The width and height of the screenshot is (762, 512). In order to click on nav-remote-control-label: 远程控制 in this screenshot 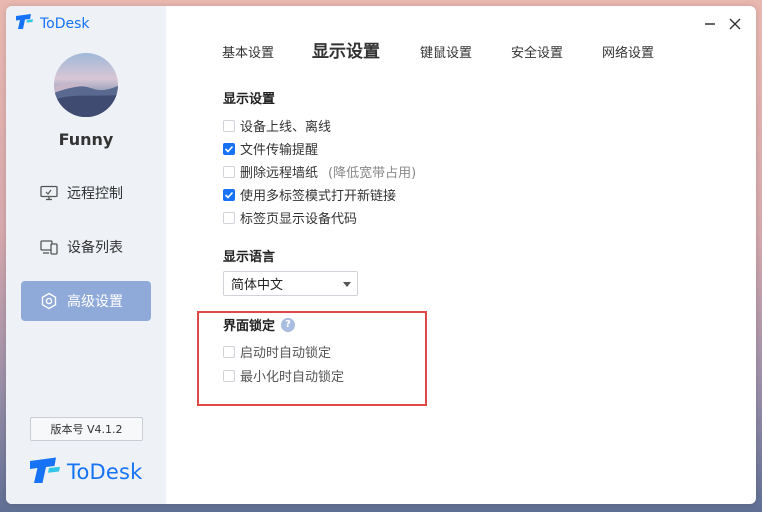, I will do `click(95, 194)`.